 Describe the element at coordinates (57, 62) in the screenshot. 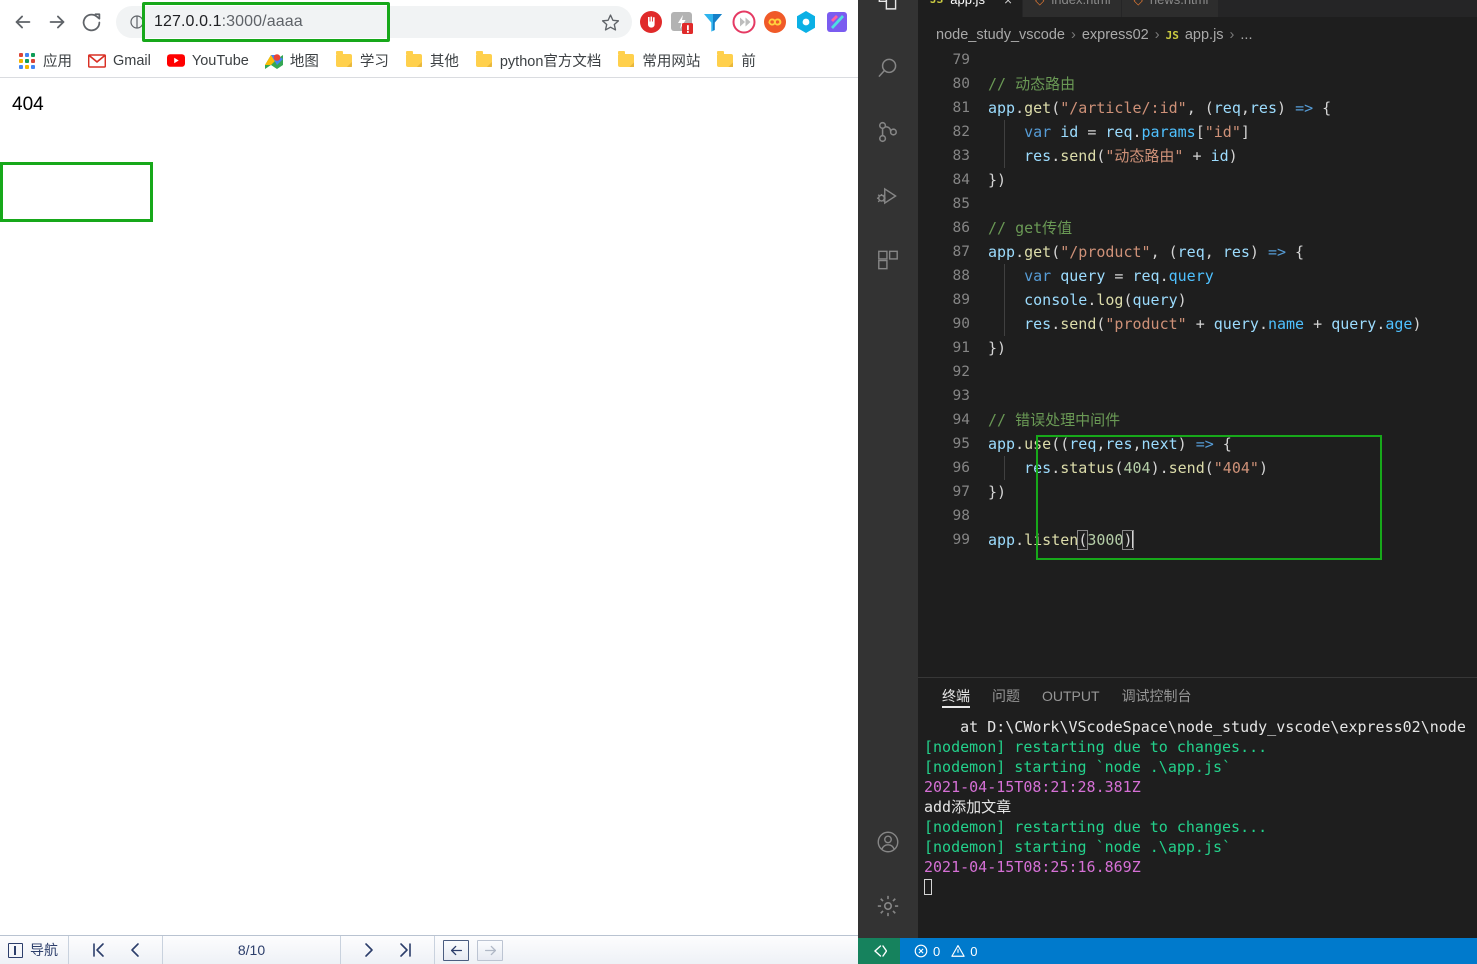

I see `bookmark-label: 应用` at that location.